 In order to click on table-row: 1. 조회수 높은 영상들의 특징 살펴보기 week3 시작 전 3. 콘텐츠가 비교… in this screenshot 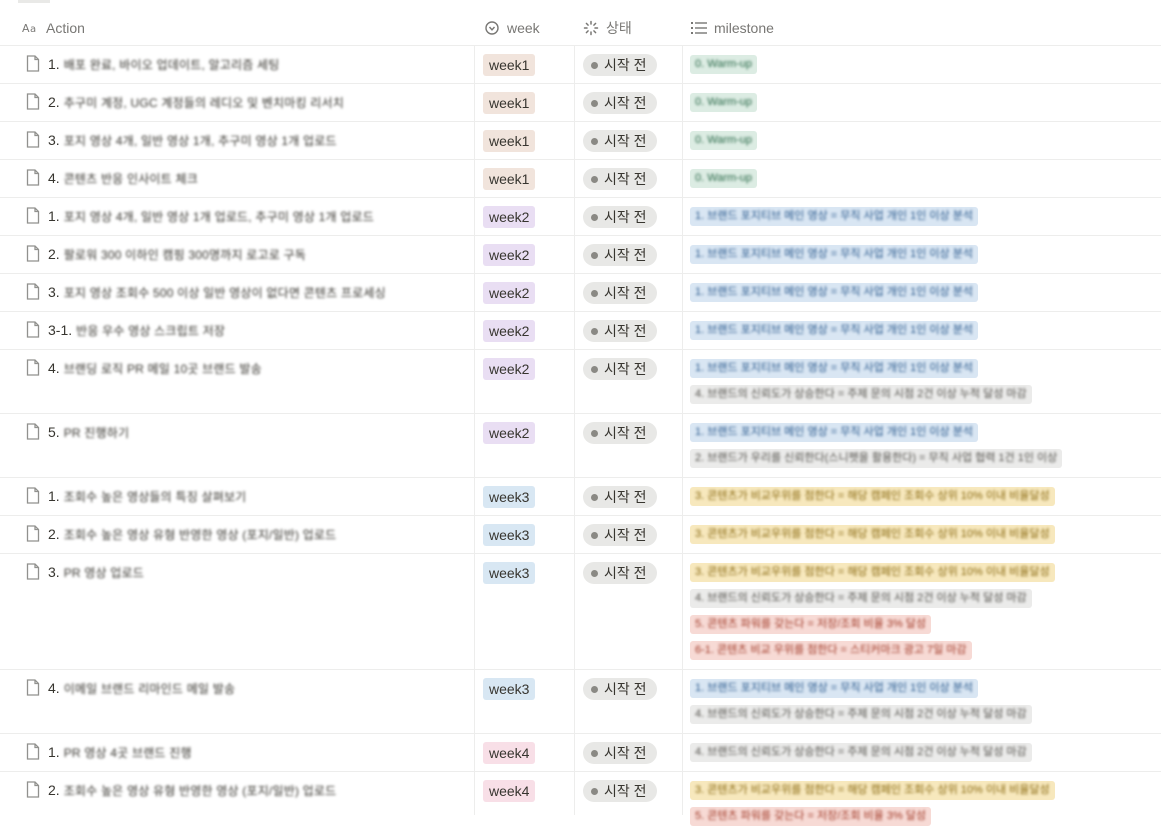, I will do `click(580, 497)`.